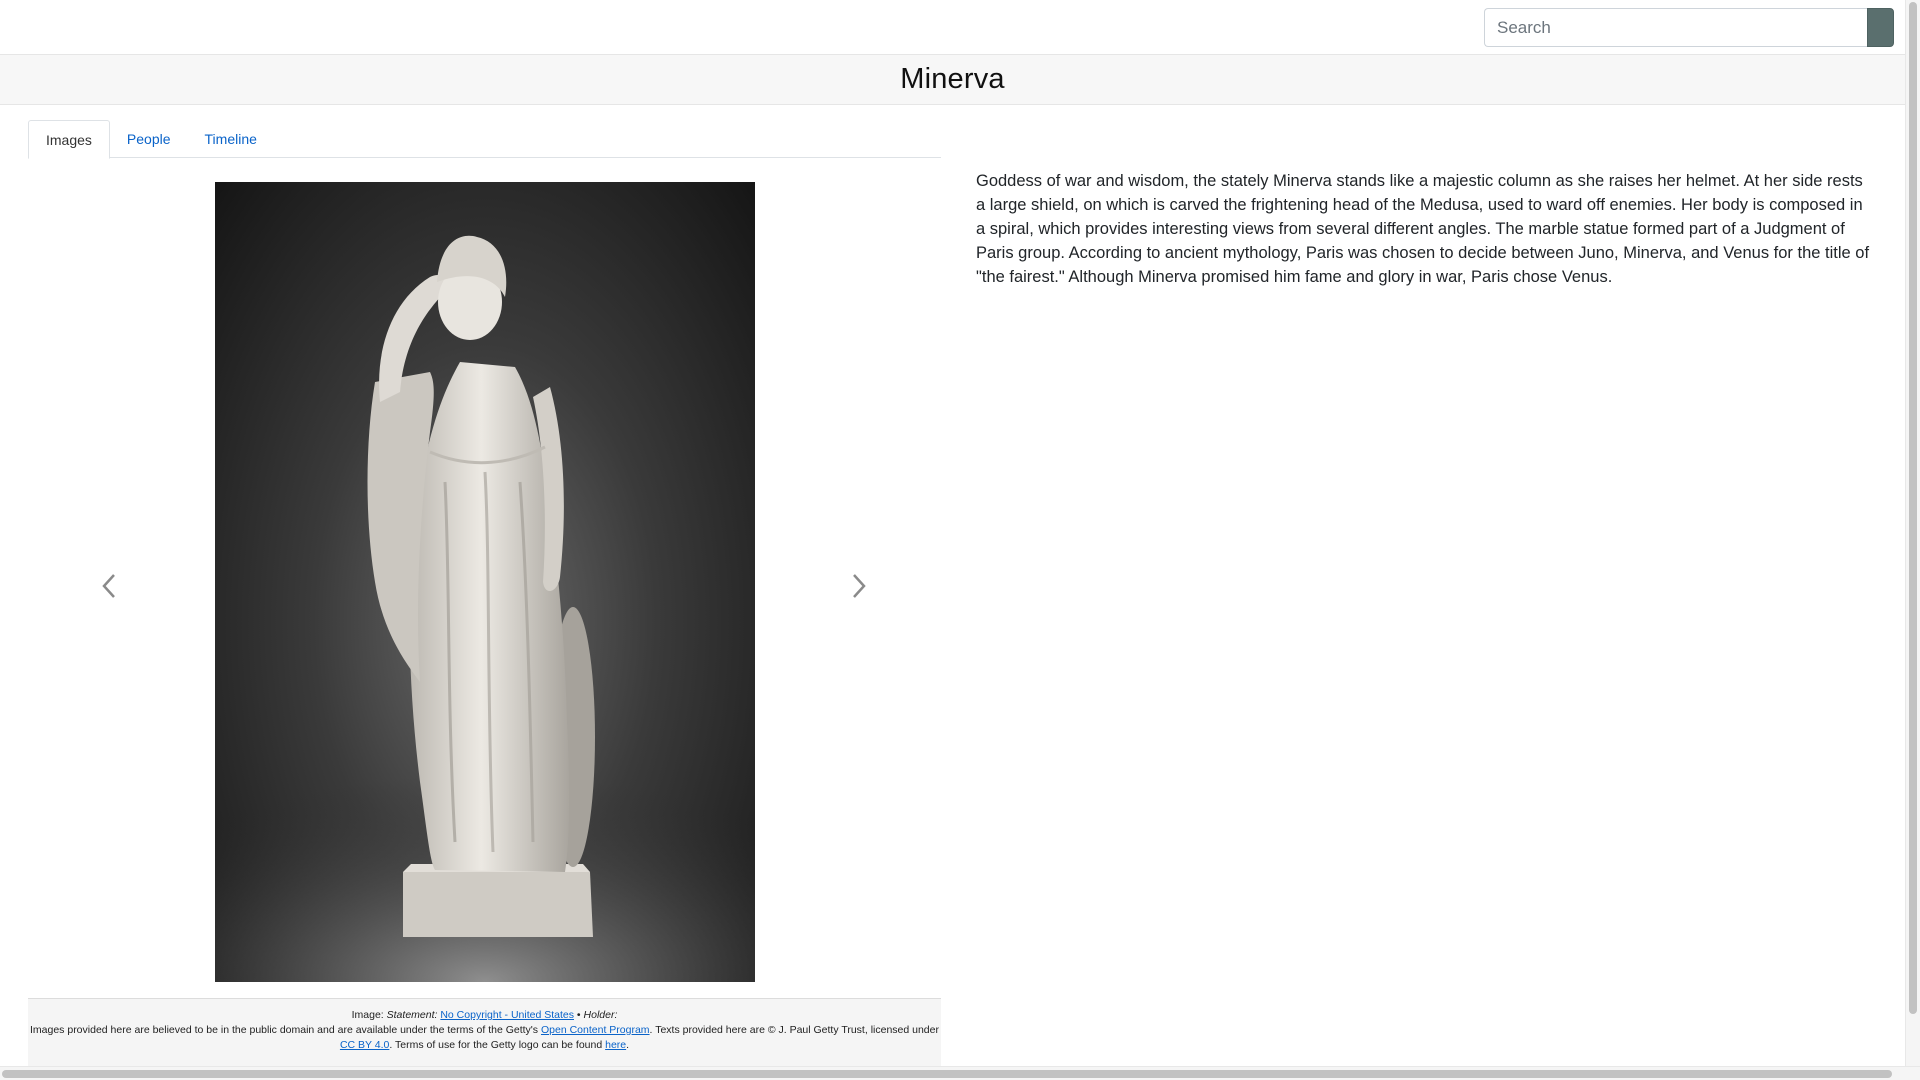 This screenshot has height=1080, width=1920. I want to click on no-copyright-link: No Copyright - United States, so click(507, 1015).